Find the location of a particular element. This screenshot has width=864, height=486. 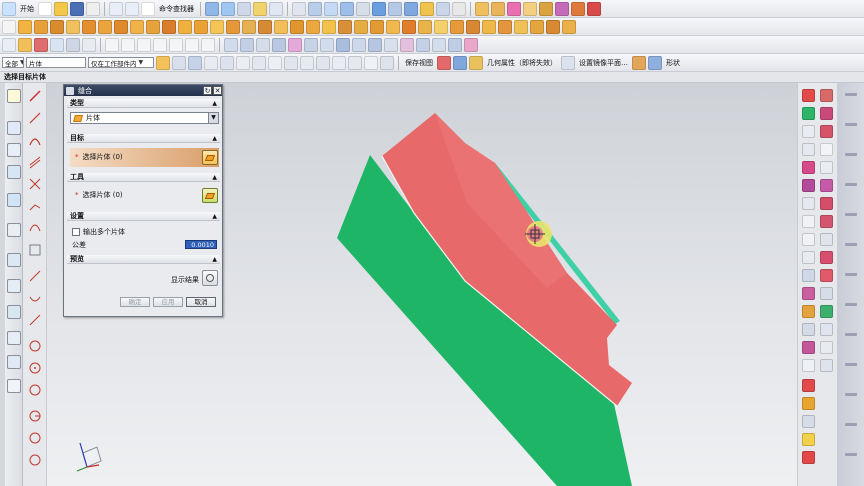

target-selection-row: * 选择片体 (0) is located at coordinates (144, 157).